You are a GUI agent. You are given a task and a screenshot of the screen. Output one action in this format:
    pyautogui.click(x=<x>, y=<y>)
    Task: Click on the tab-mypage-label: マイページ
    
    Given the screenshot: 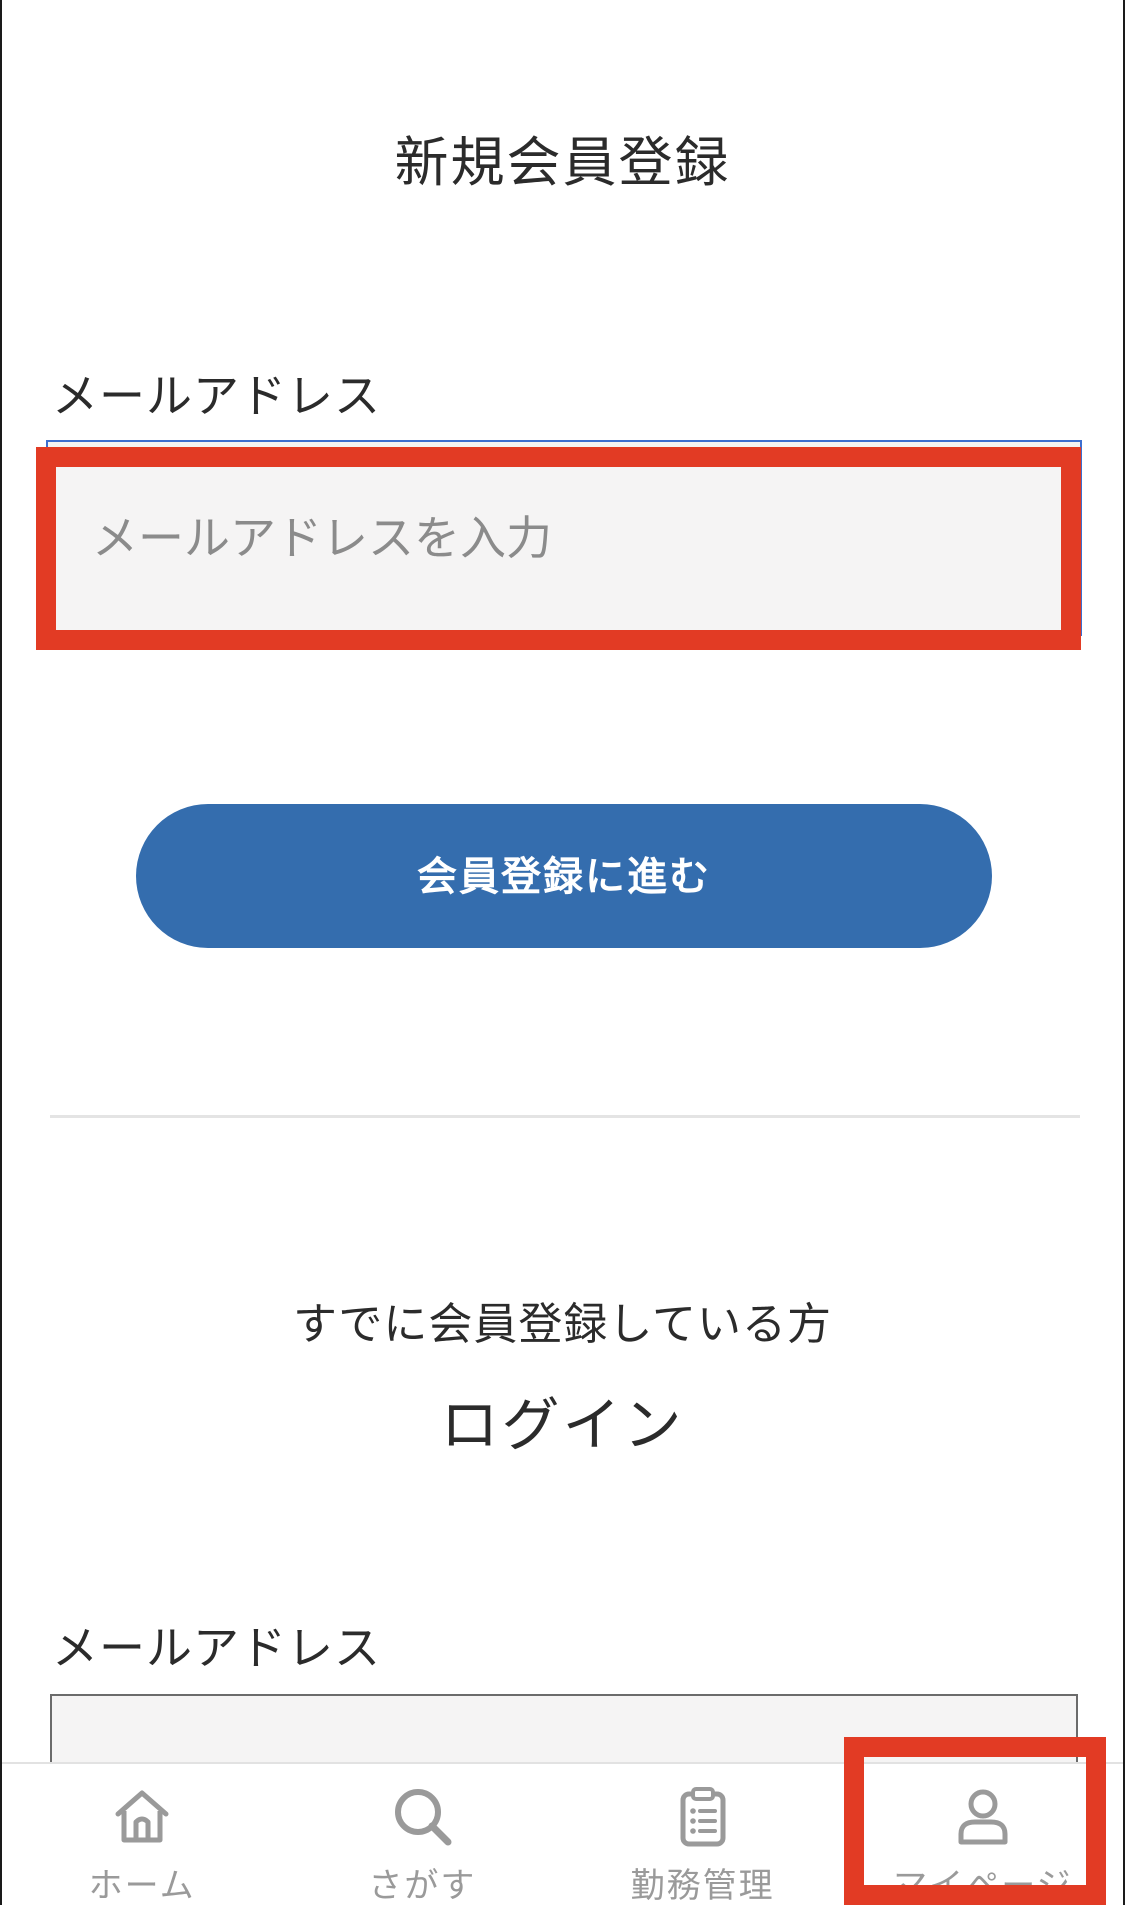 What is the action you would take?
    pyautogui.click(x=983, y=1885)
    